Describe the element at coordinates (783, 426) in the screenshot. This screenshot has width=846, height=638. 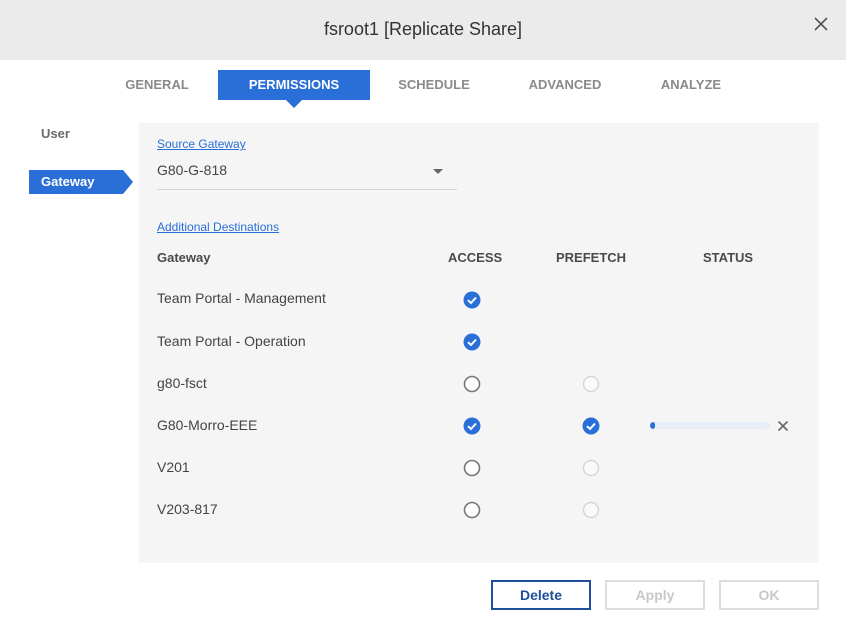
I see `cancel-replication-icon` at that location.